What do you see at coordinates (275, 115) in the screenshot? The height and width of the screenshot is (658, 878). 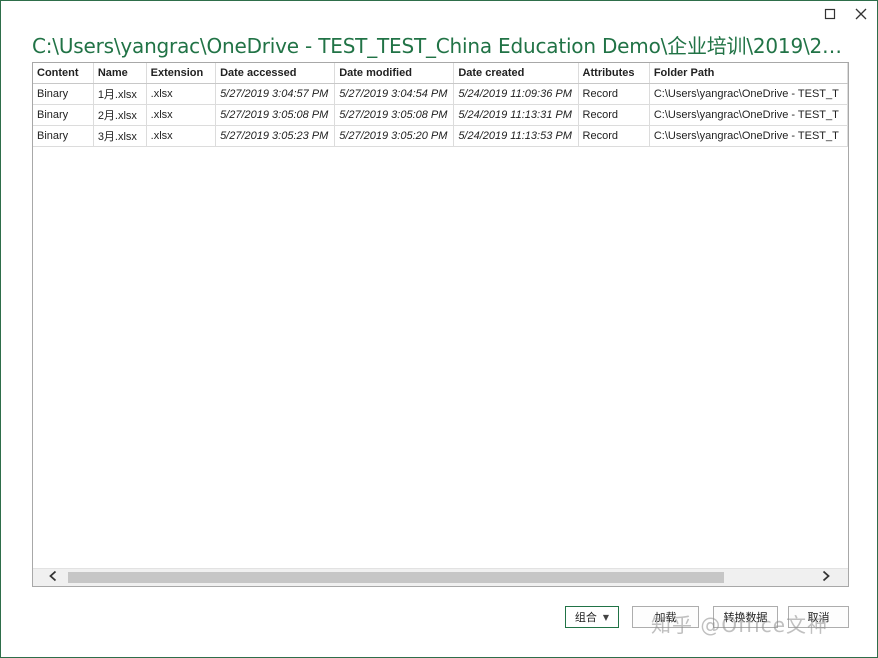 I see `cell-date-accessed: 5/27/2019 3:05:08 PM` at bounding box center [275, 115].